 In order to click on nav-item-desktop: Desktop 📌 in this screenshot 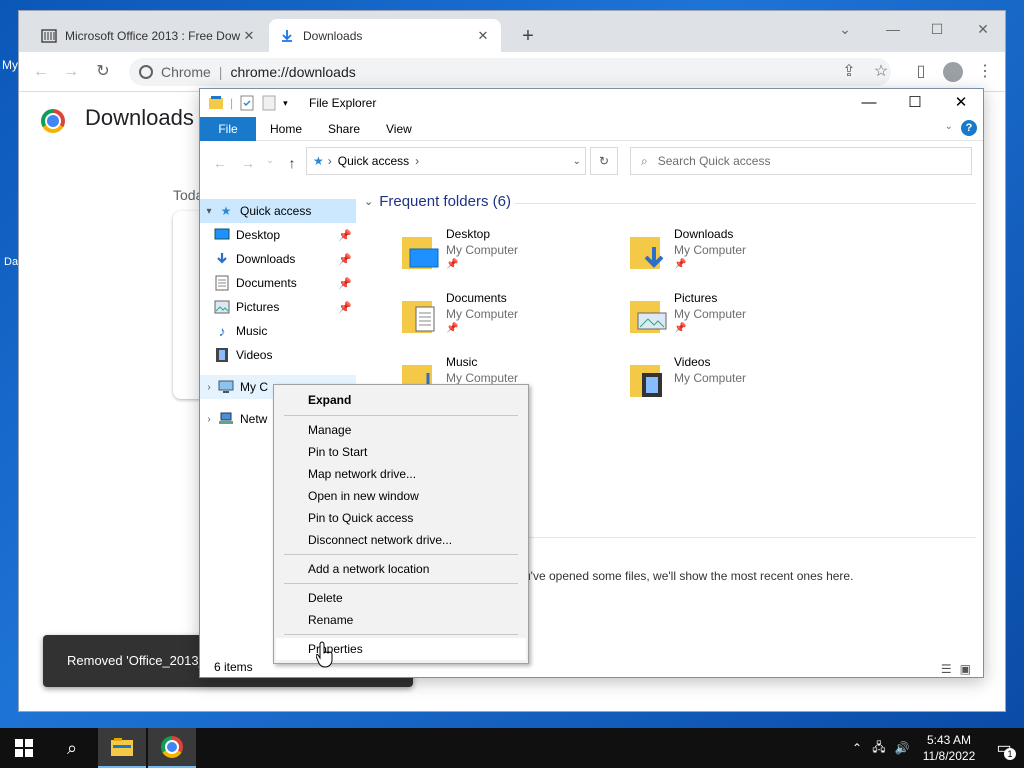, I will do `click(278, 235)`.